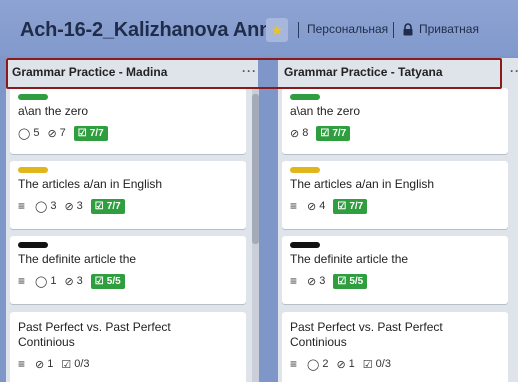  I want to click on attachments-count: 7, so click(62, 133).